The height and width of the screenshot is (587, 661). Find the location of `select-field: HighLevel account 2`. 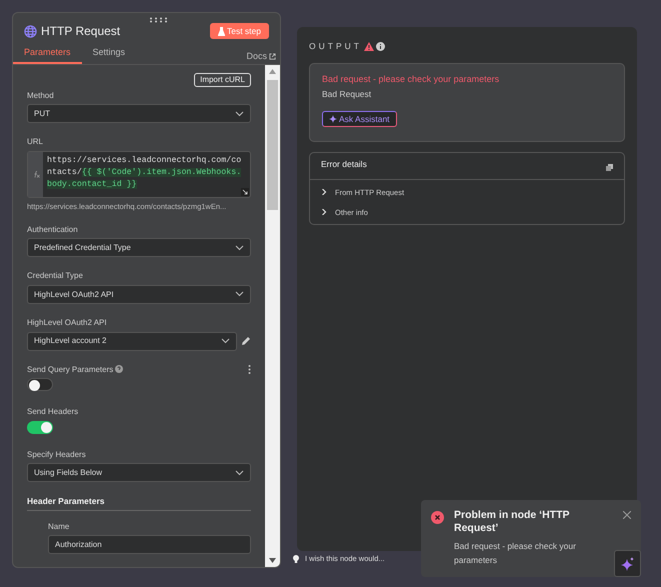

select-field: HighLevel account 2 is located at coordinates (132, 341).